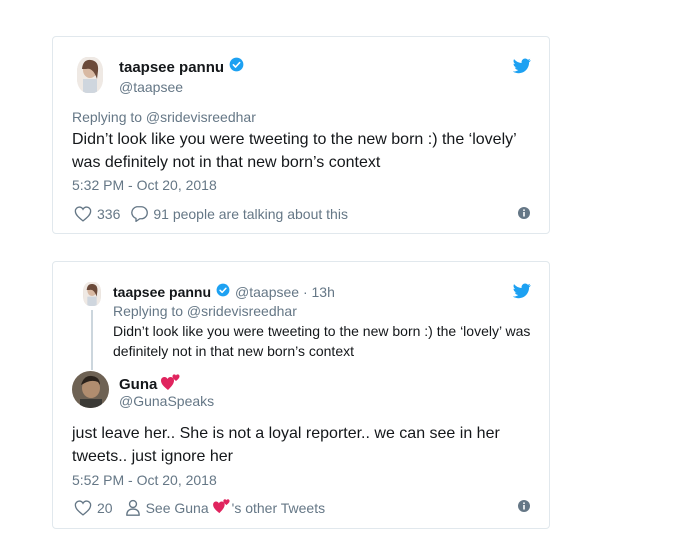 This screenshot has height=542, width=687. Describe the element at coordinates (138, 384) in the screenshot. I see `author-name: Guna` at that location.